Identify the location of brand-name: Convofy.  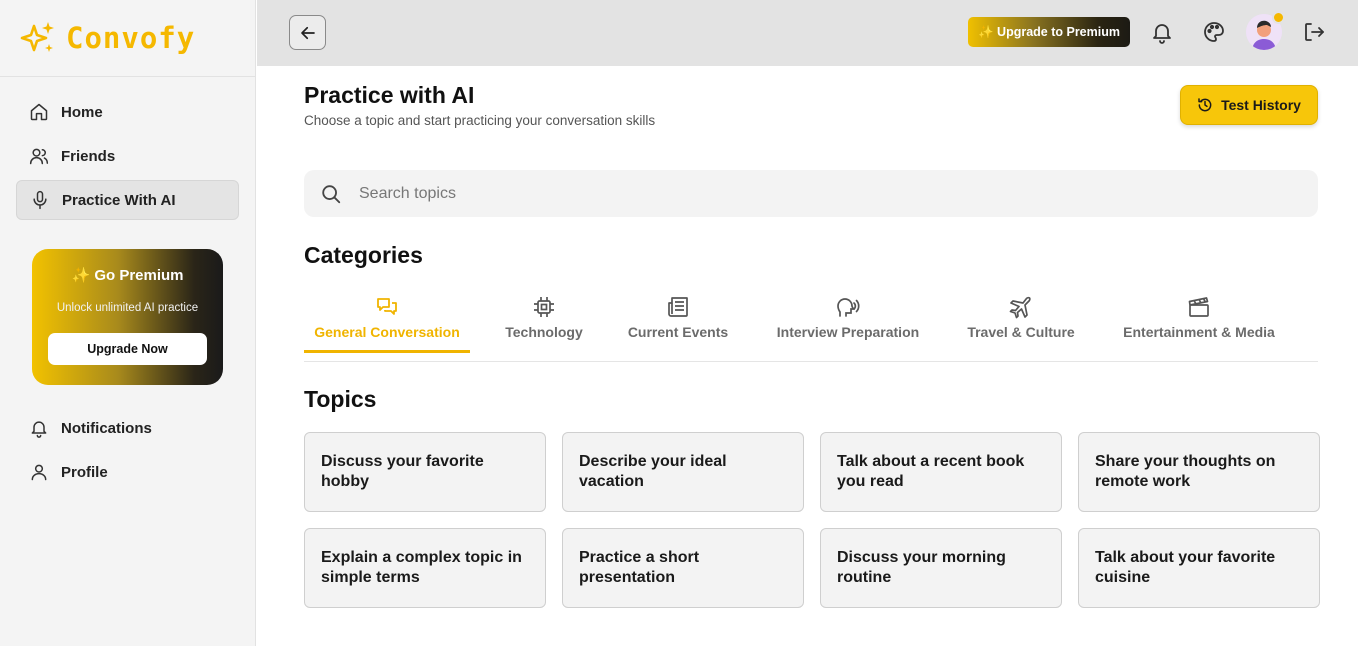
(131, 38).